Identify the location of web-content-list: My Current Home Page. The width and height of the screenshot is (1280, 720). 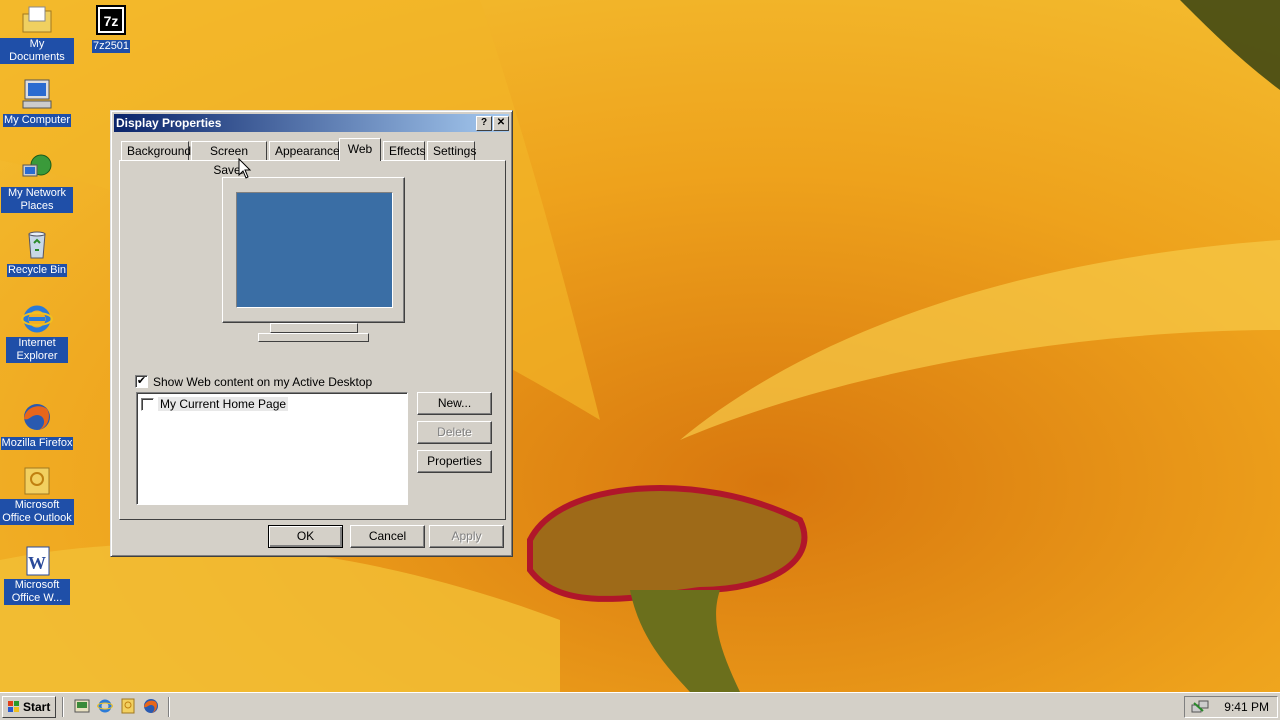
(272, 448).